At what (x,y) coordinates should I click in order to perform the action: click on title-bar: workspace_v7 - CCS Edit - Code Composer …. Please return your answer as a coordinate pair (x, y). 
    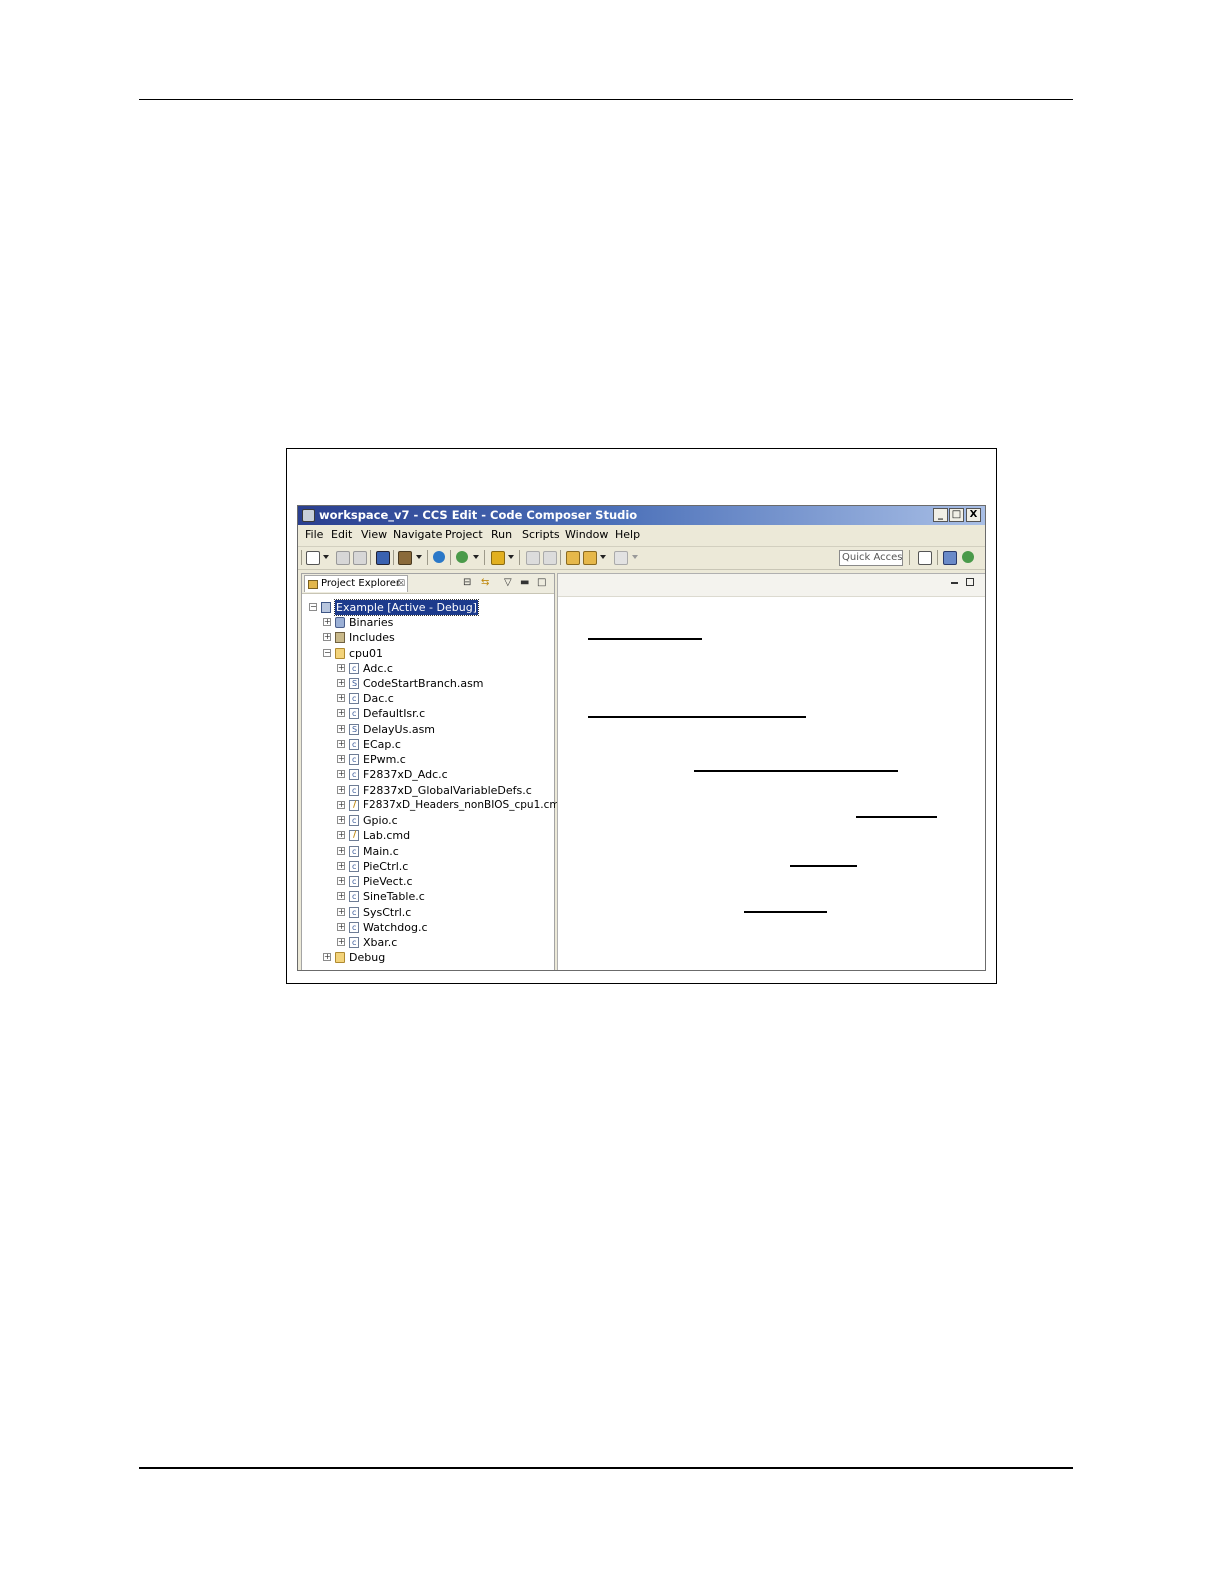
    Looking at the image, I should click on (641, 515).